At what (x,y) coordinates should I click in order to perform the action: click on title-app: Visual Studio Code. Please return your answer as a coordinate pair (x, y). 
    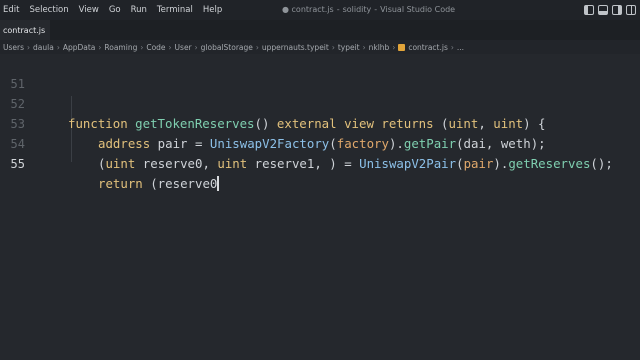
    Looking at the image, I should click on (418, 9).